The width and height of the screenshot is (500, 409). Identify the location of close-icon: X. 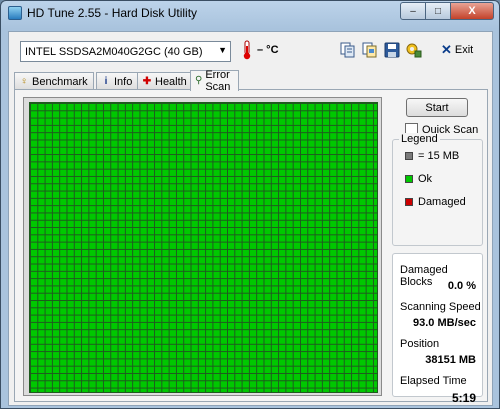
(472, 11).